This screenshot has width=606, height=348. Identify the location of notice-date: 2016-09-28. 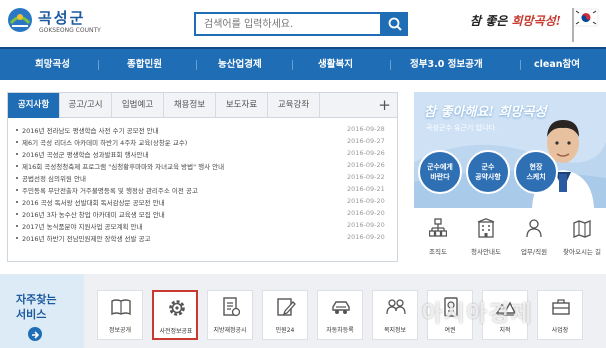
(366, 129).